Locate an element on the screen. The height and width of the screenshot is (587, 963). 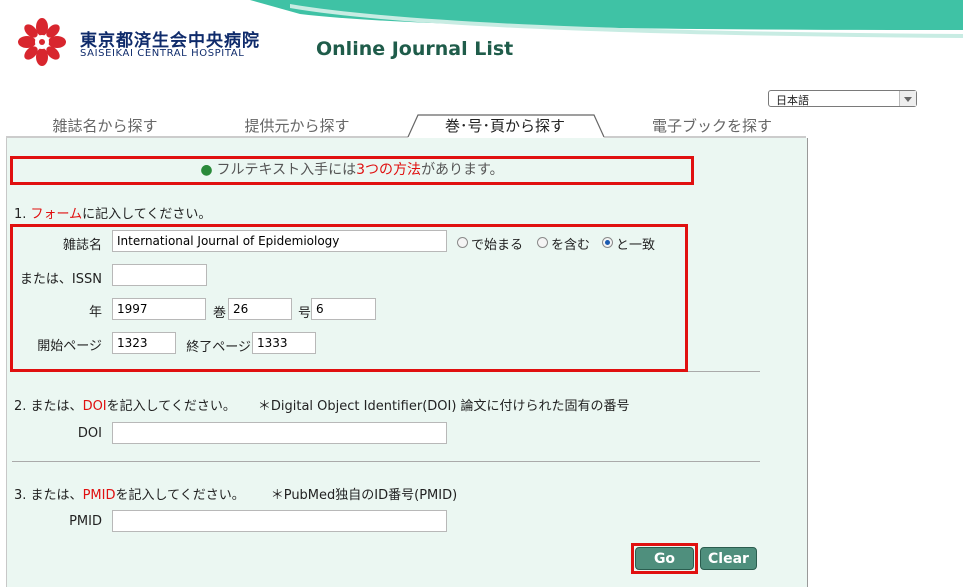
match-exact-label: と一致 is located at coordinates (636, 245).